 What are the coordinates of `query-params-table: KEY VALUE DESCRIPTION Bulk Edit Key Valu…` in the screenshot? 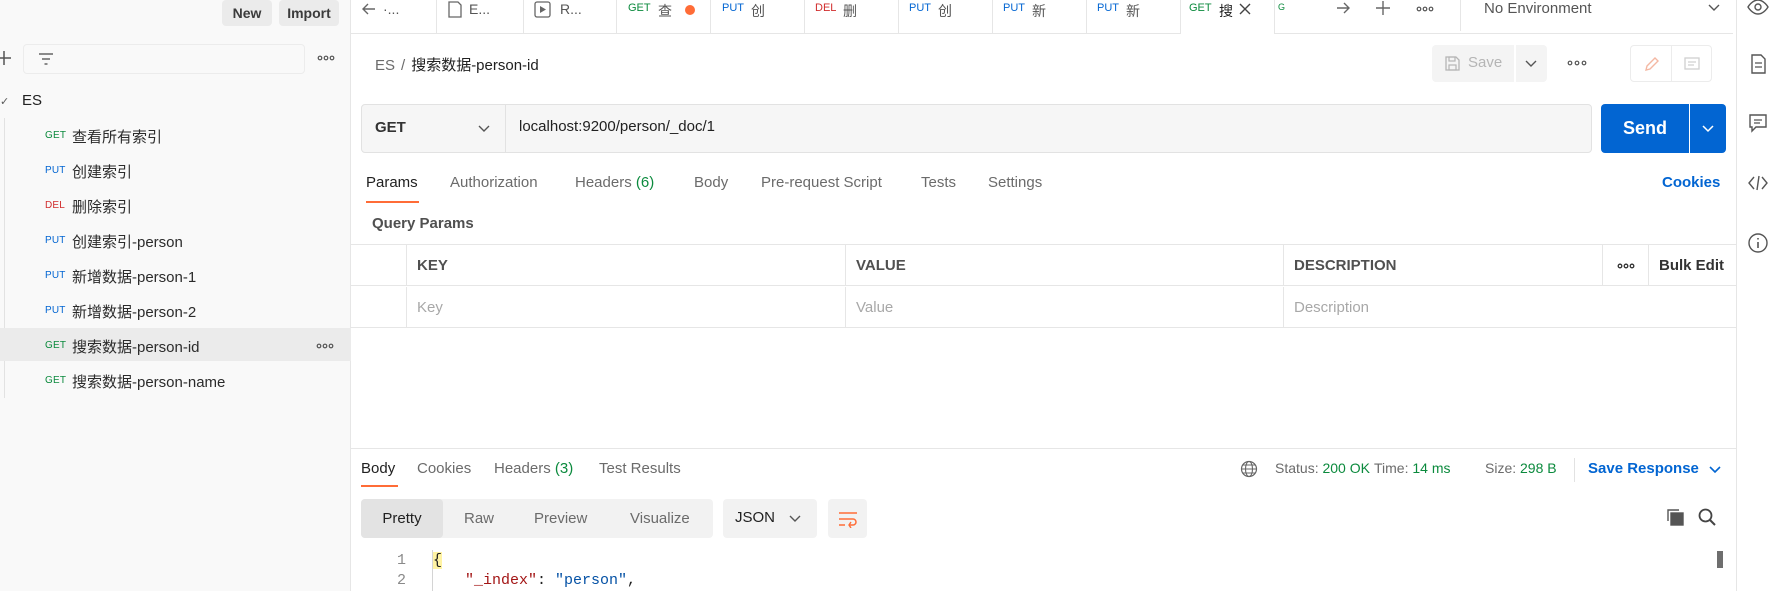 It's located at (1043, 286).